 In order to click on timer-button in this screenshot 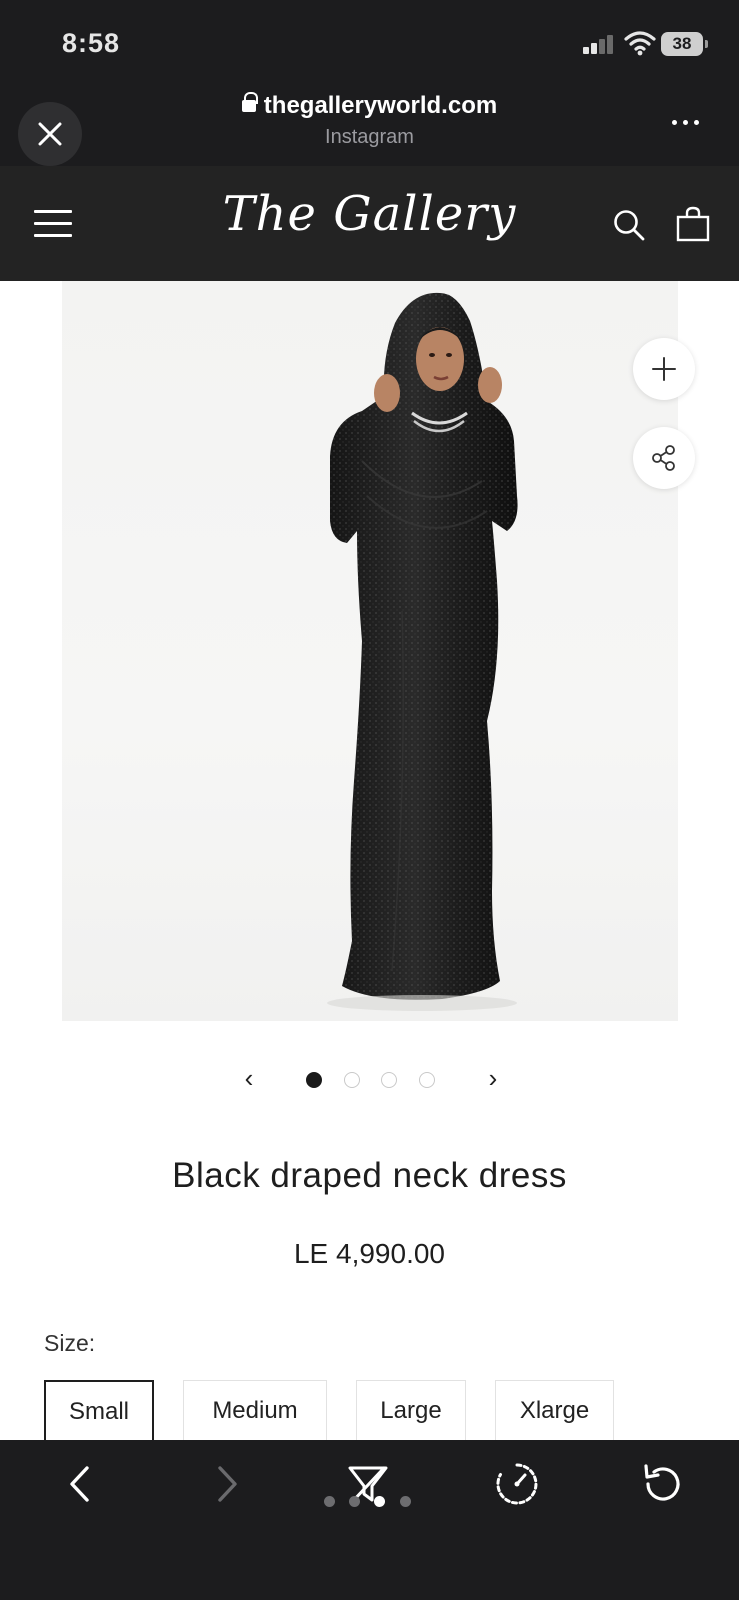, I will do `click(517, 1484)`.